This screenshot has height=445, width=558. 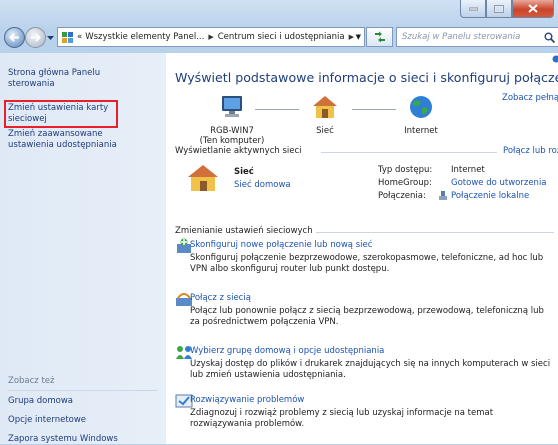 What do you see at coordinates (232, 107) in the screenshot?
I see `computer-icon` at bounding box center [232, 107].